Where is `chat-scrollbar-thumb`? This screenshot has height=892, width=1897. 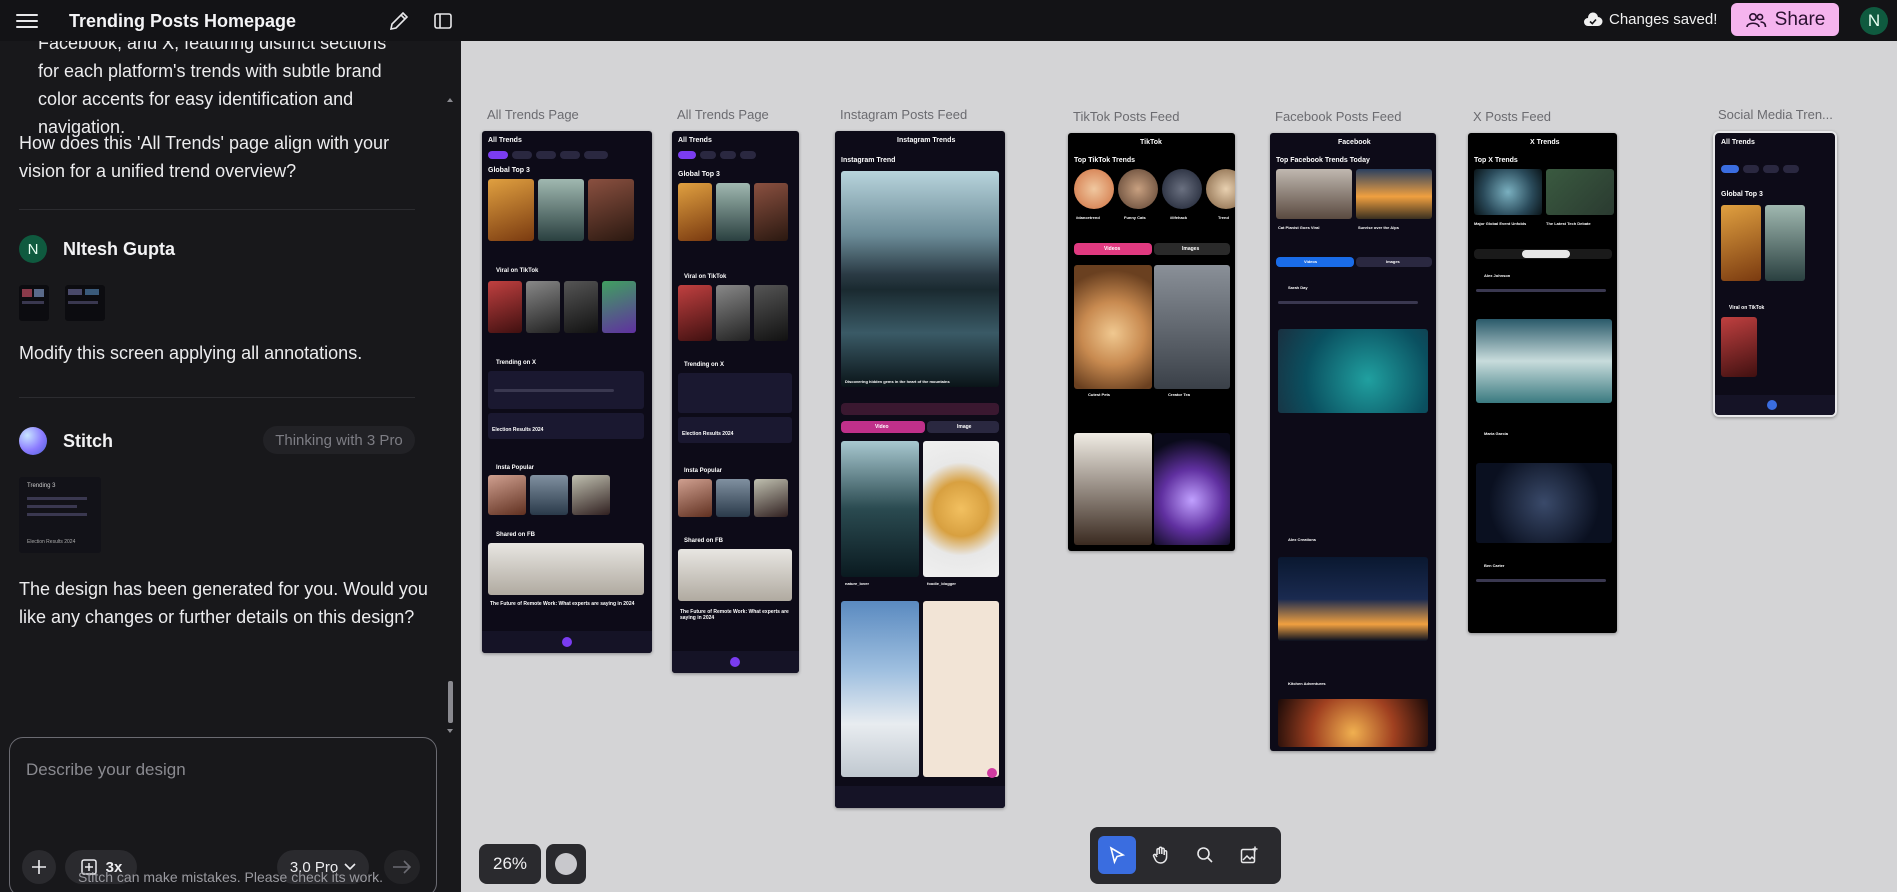
chat-scrollbar-thumb is located at coordinates (450, 702).